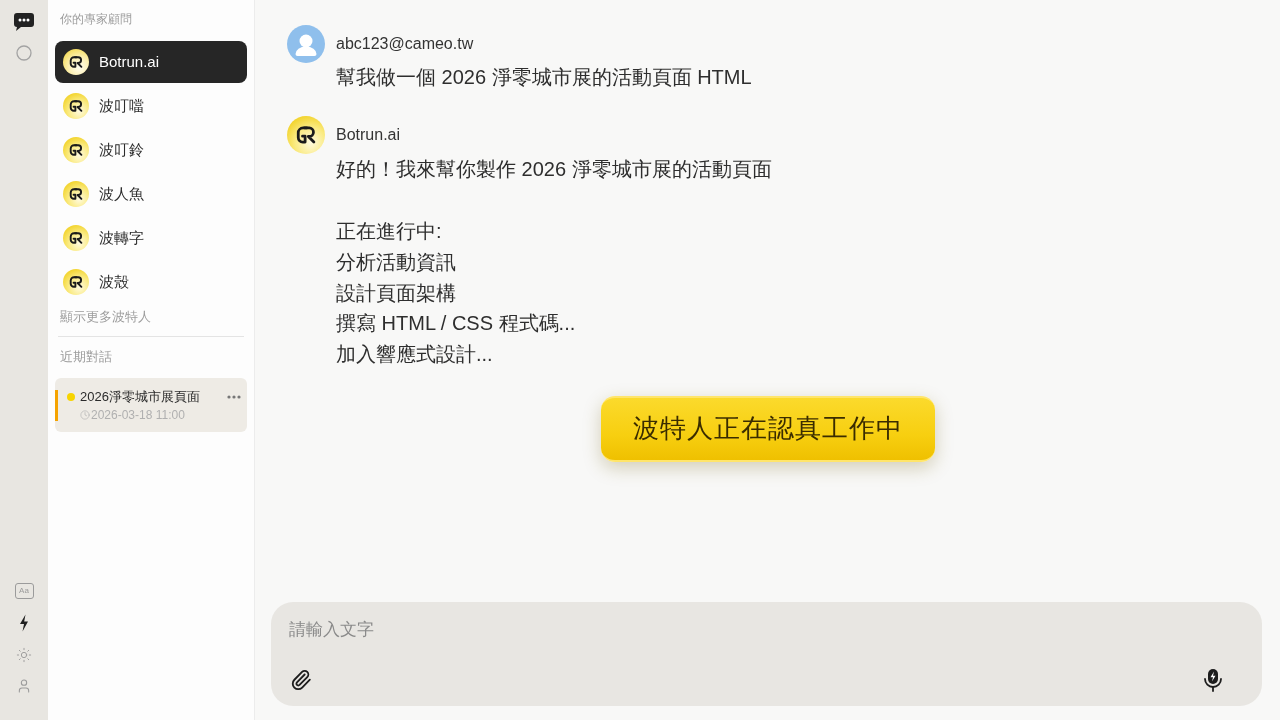 The height and width of the screenshot is (720, 1280). What do you see at coordinates (306, 44) in the screenshot?
I see `user-avatar-icon` at bounding box center [306, 44].